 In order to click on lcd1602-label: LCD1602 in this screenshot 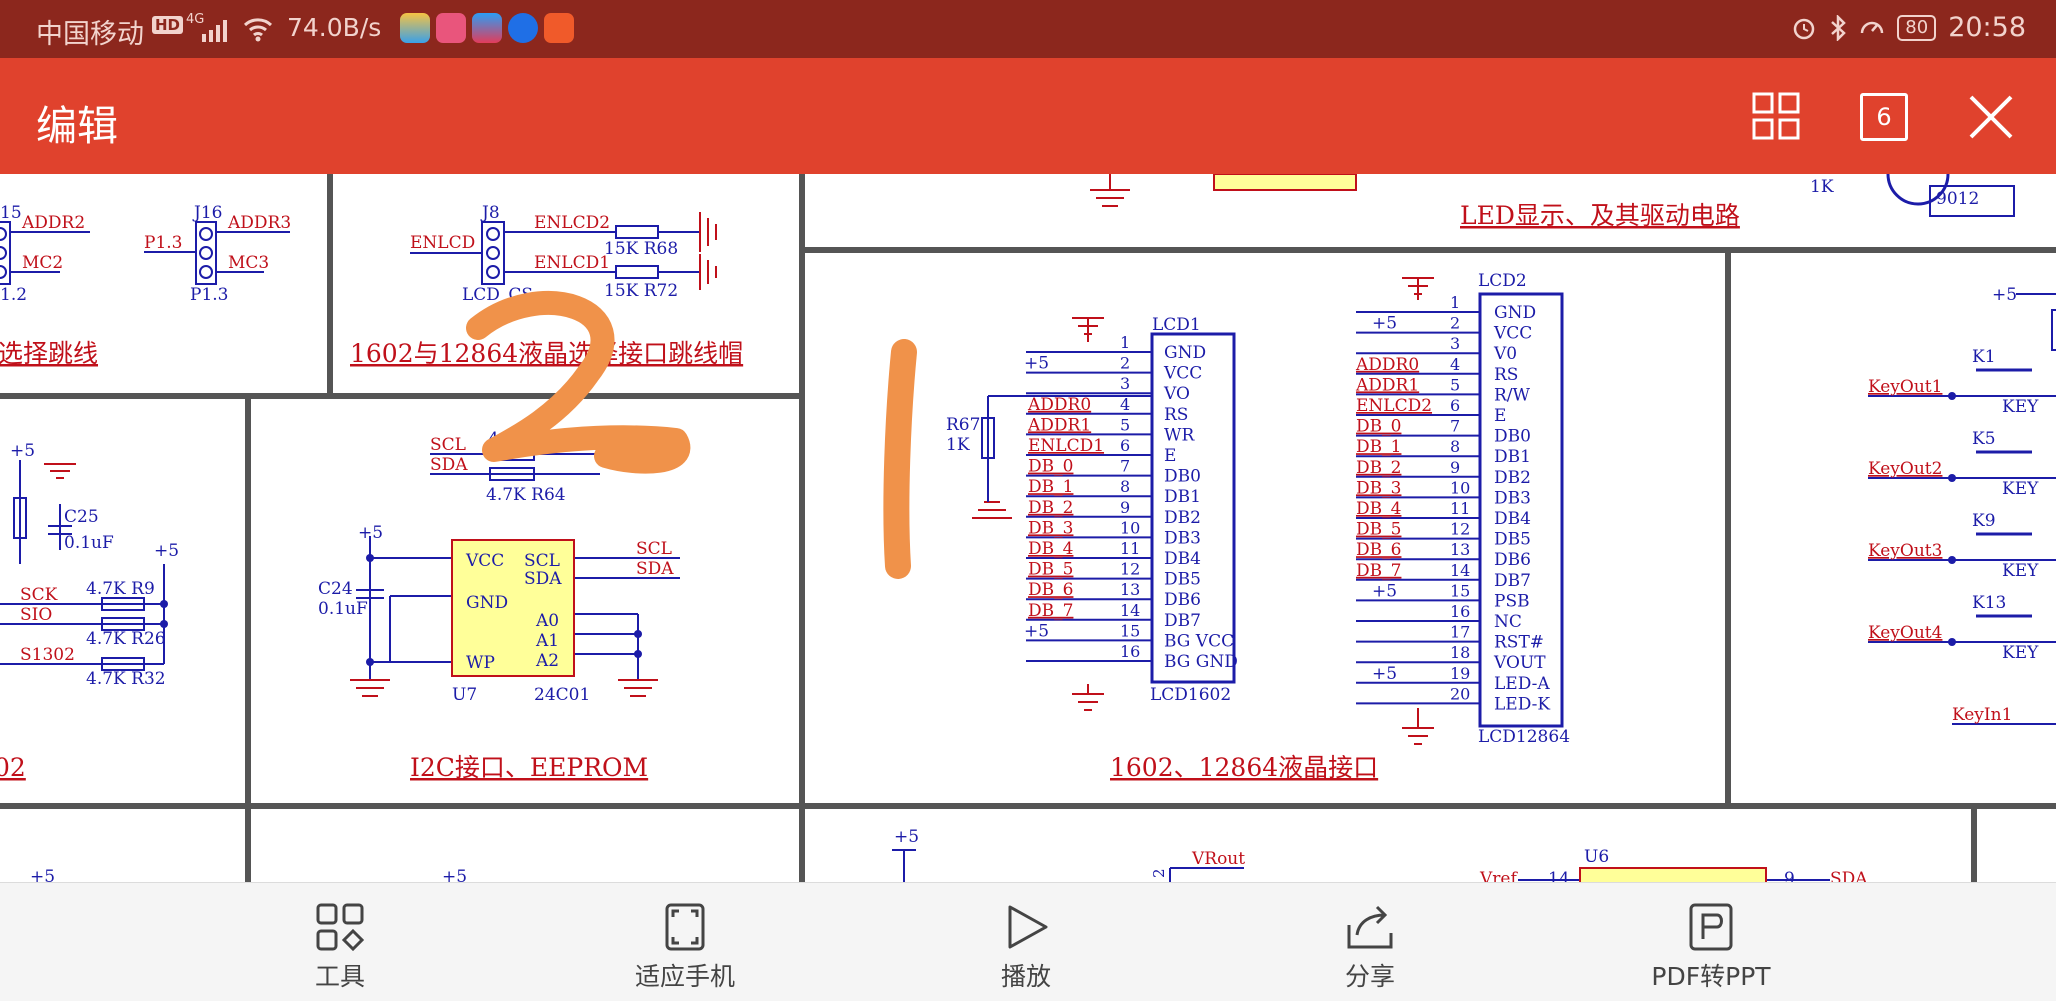, I will do `click(1190, 695)`.